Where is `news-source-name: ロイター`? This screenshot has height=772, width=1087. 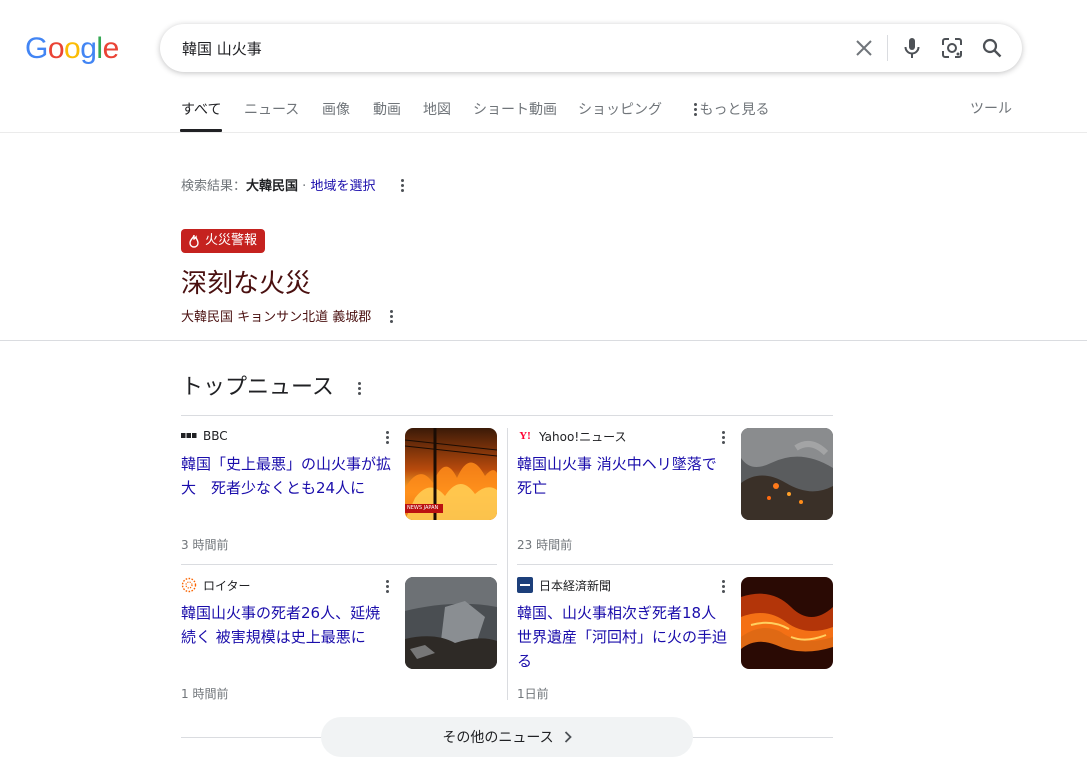
news-source-name: ロイター is located at coordinates (227, 585).